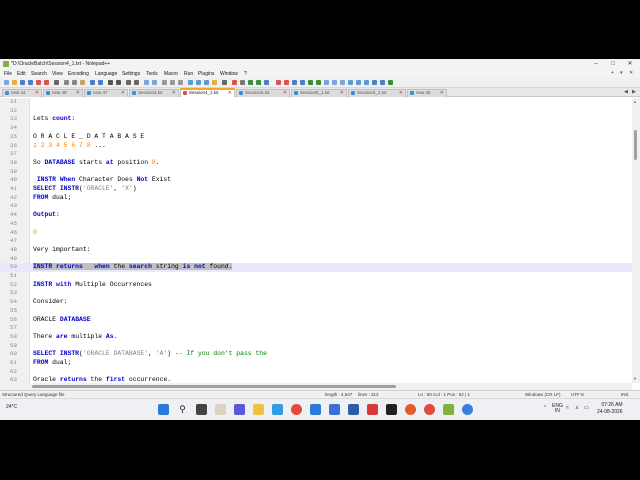  What do you see at coordinates (318, 82) in the screenshot?
I see `tool-icon-f` at bounding box center [318, 82].